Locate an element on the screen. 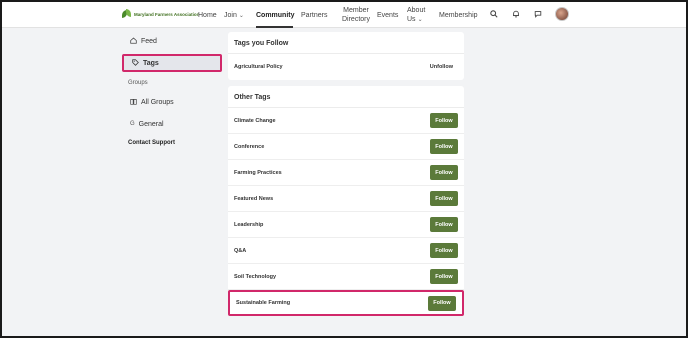 This screenshot has width=688, height=338. chat-icon is located at coordinates (538, 14).